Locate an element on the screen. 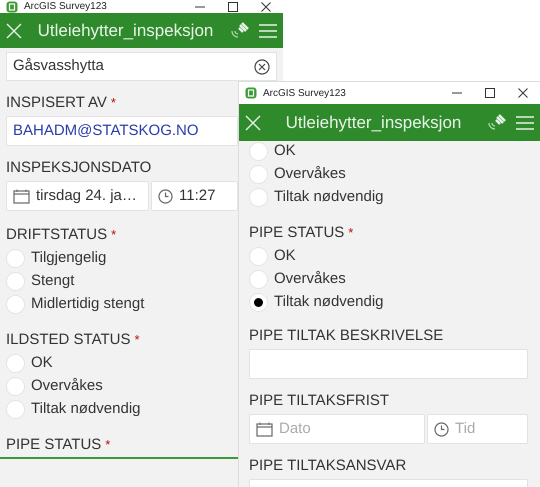  option-label: Tilgjengelig is located at coordinates (68, 258).